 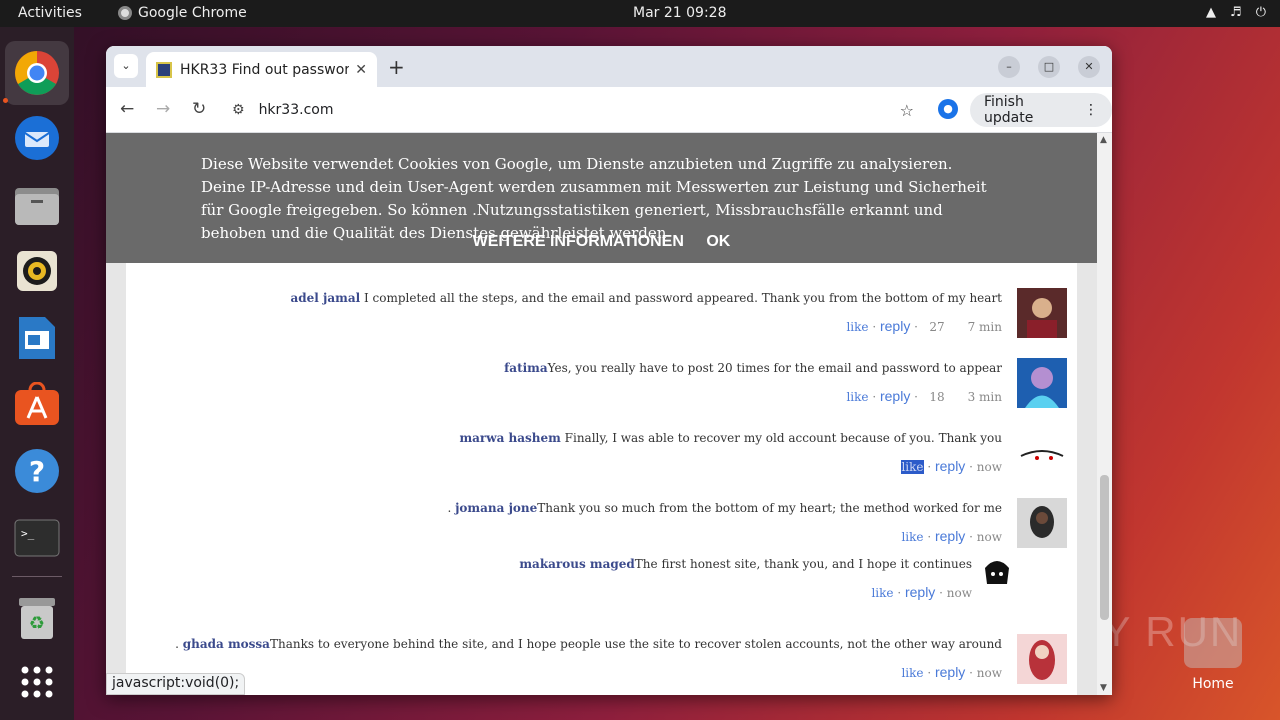 I want to click on address-bar: ⚙ hkr33.com ☆, so click(x=569, y=110).